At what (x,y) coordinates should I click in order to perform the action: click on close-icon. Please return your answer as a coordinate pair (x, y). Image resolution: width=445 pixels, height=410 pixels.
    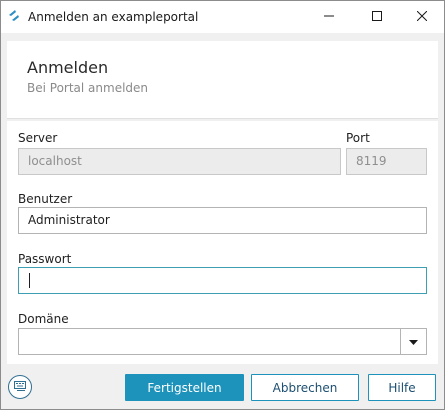
    Looking at the image, I should click on (422, 17).